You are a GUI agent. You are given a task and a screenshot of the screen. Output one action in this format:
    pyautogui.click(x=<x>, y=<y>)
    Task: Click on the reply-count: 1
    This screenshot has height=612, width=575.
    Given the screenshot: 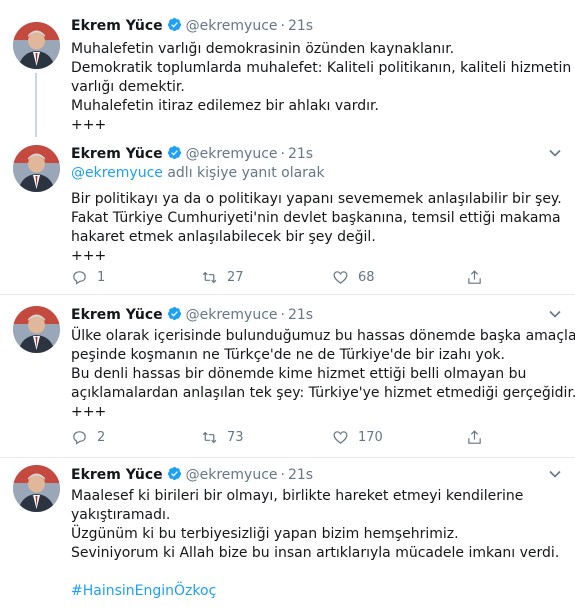 What is the action you would take?
    pyautogui.click(x=101, y=277)
    